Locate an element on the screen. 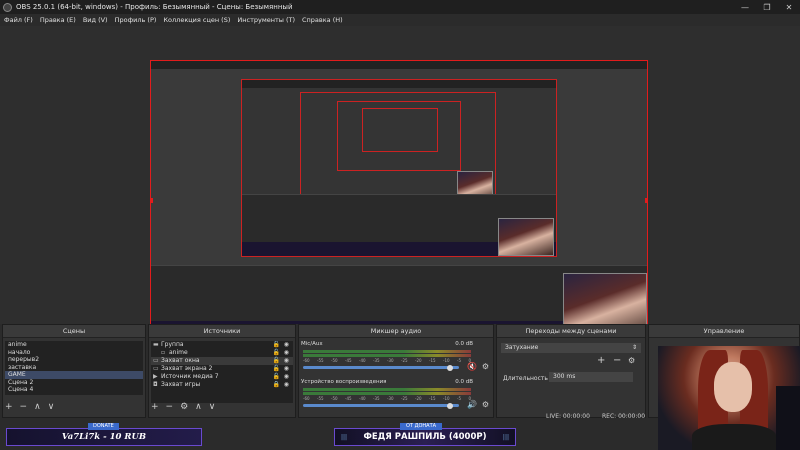 This screenshot has height=450, width=800. transition-value: Затухание is located at coordinates (522, 347).